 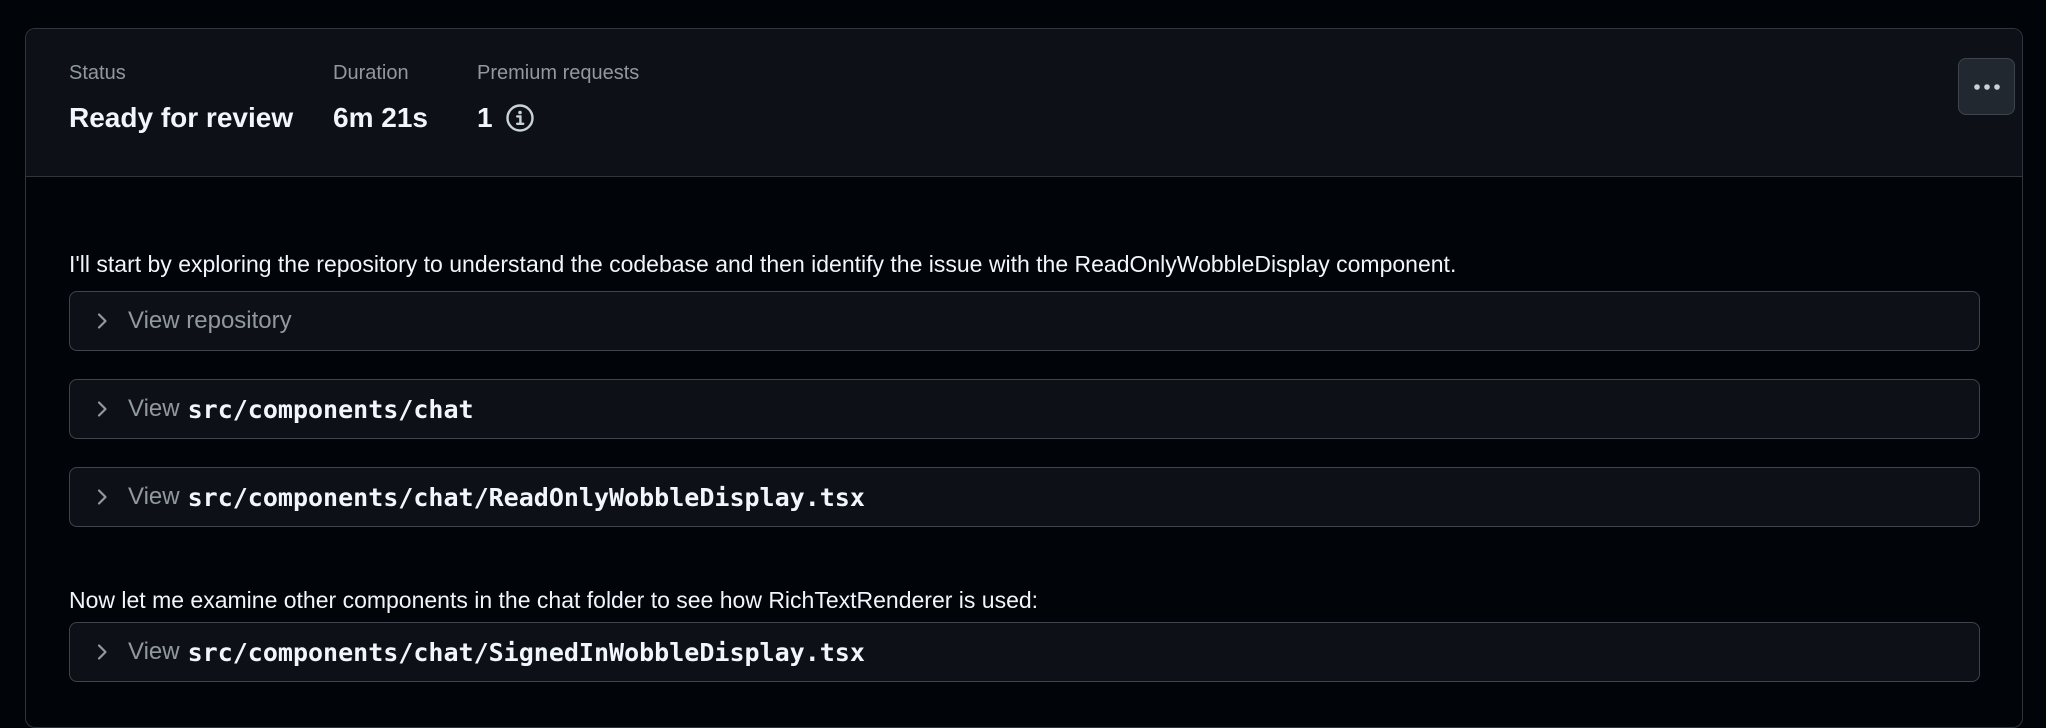 I want to click on duration-value: 6m 21s, so click(x=380, y=118).